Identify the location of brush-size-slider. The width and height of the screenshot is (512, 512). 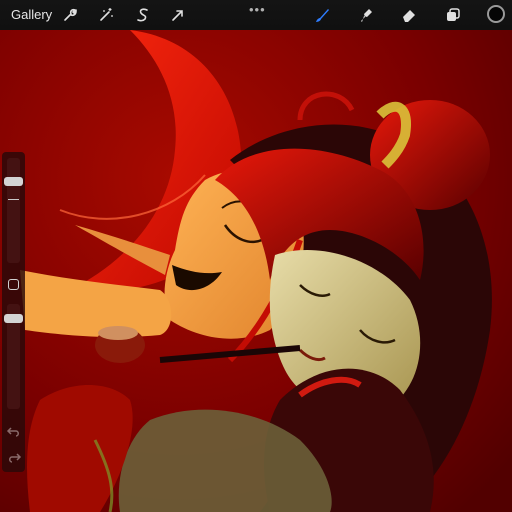
(13, 210).